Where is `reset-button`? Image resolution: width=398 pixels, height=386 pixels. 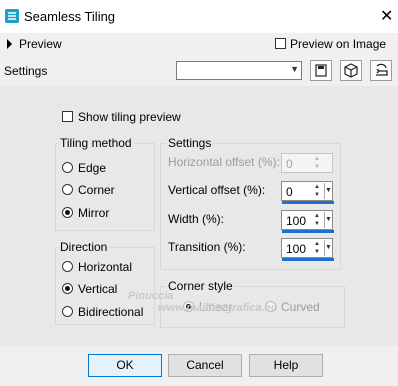 reset-button is located at coordinates (381, 70).